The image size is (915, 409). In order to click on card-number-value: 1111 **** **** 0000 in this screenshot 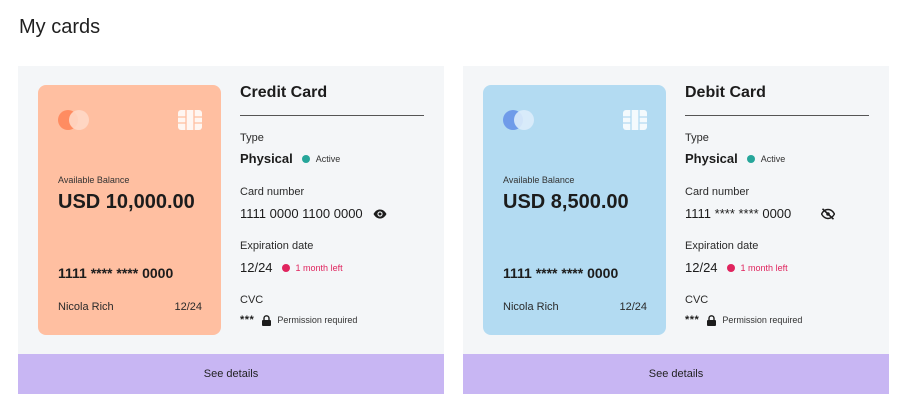, I will do `click(738, 213)`.